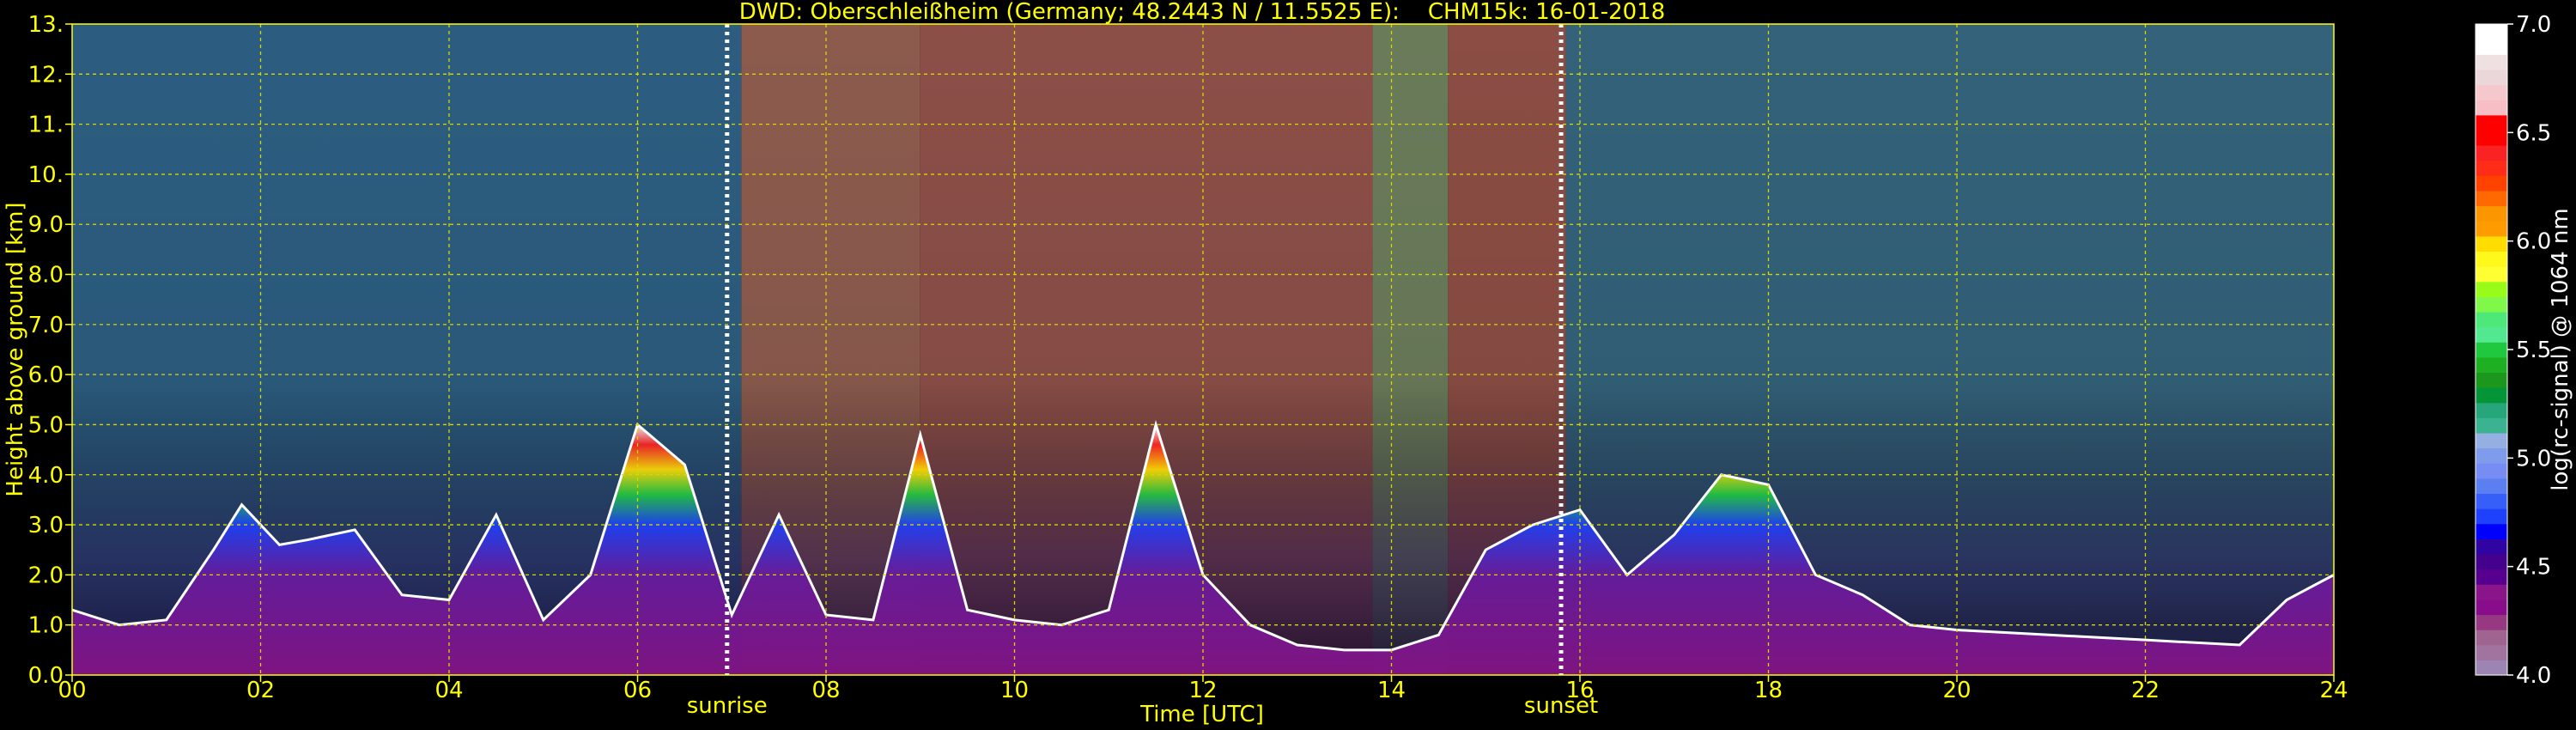 This screenshot has height=730, width=2576. I want to click on y-tick-label: 13., so click(46, 25).